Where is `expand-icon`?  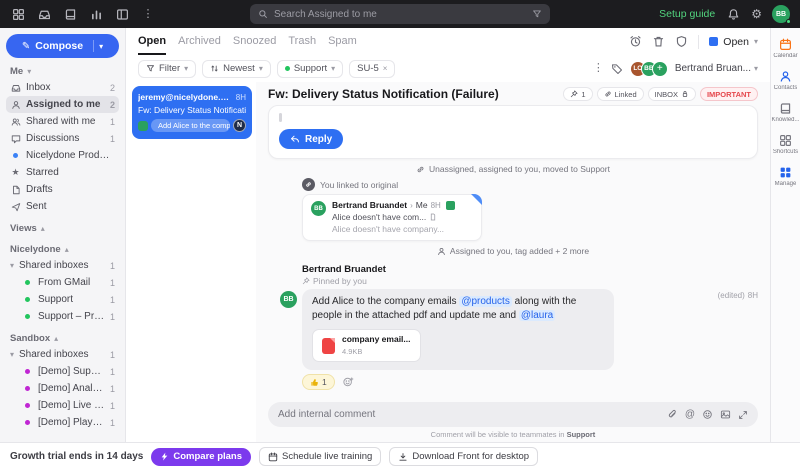
expand-icon is located at coordinates (743, 415).